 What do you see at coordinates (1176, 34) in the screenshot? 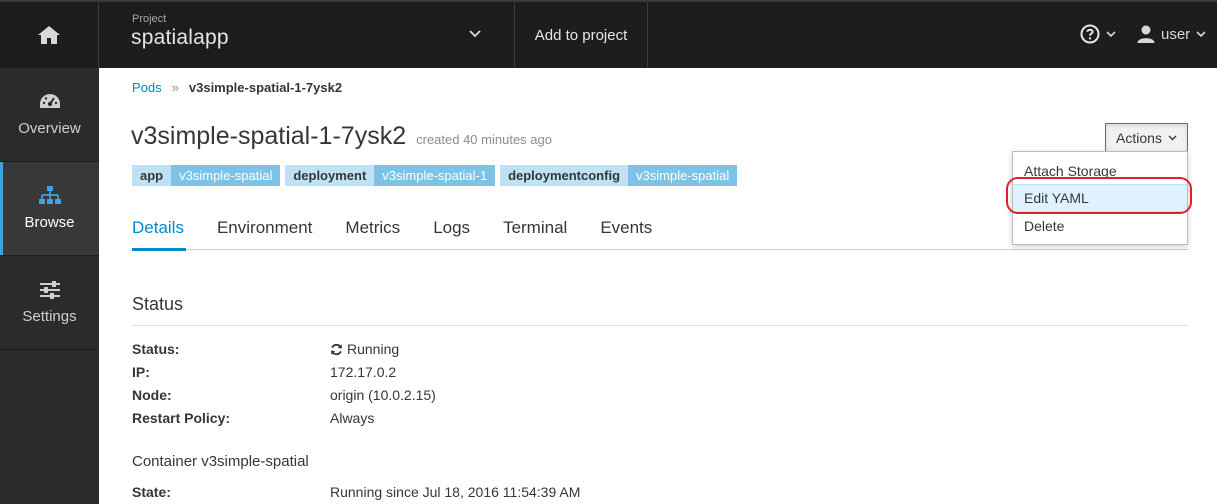
I see `user-name: user` at bounding box center [1176, 34].